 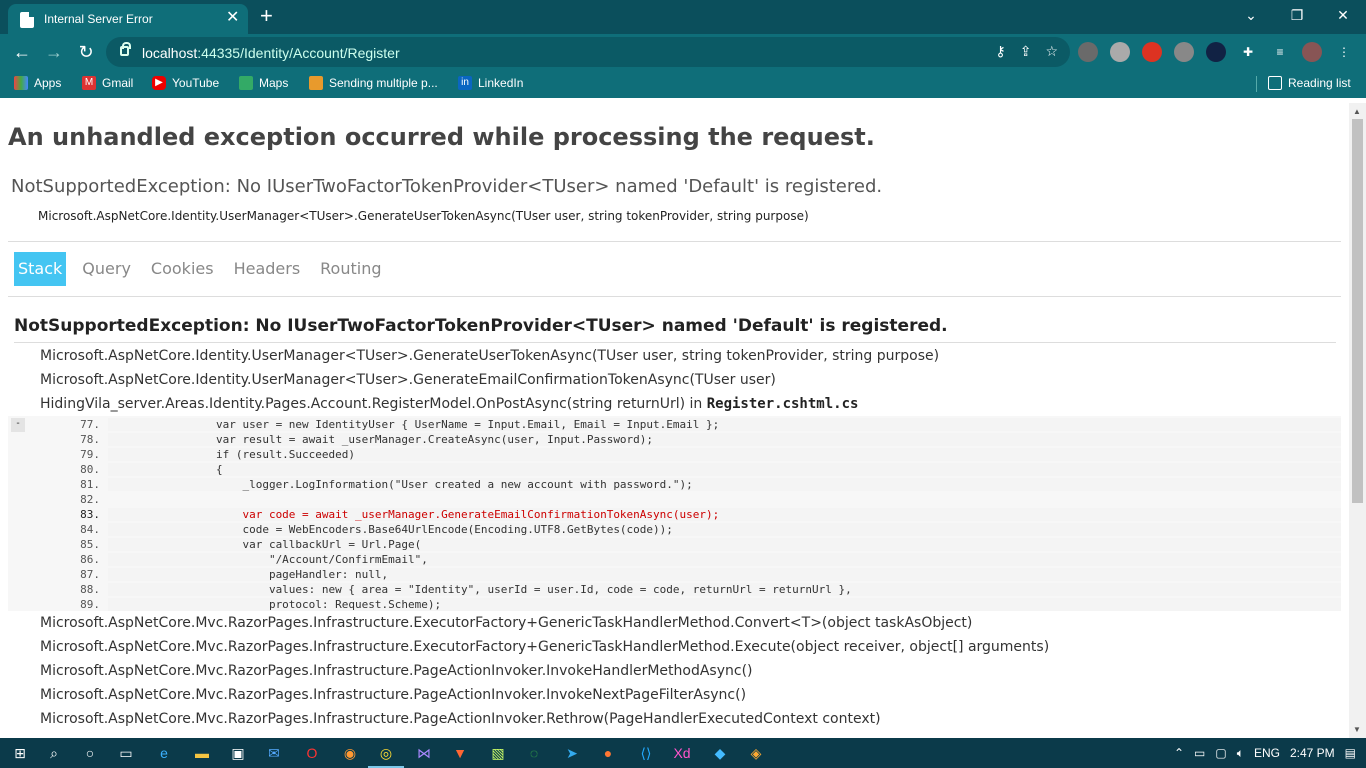 What do you see at coordinates (1026, 51) in the screenshot?
I see `share-icon: ⇪` at bounding box center [1026, 51].